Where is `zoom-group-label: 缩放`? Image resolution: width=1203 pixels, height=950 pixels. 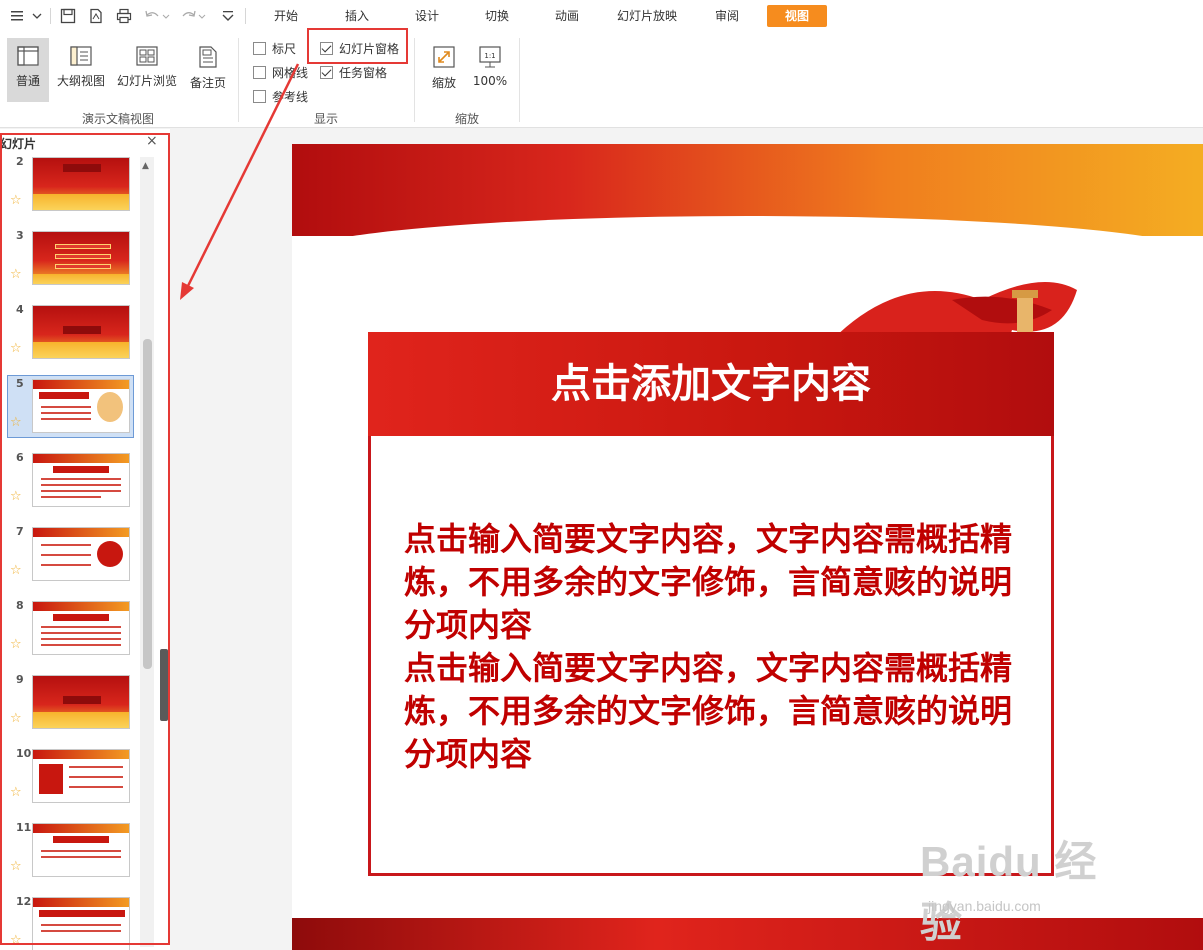
zoom-group-label: 缩放 is located at coordinates (466, 119).